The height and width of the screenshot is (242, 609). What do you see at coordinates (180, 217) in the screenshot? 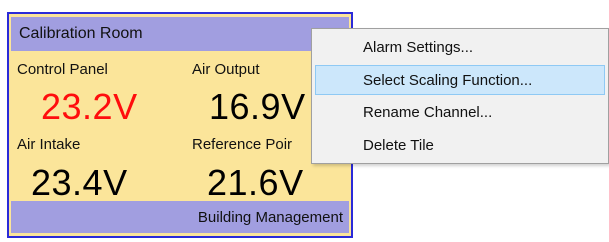
I see `tile-footer: Building Management` at bounding box center [180, 217].